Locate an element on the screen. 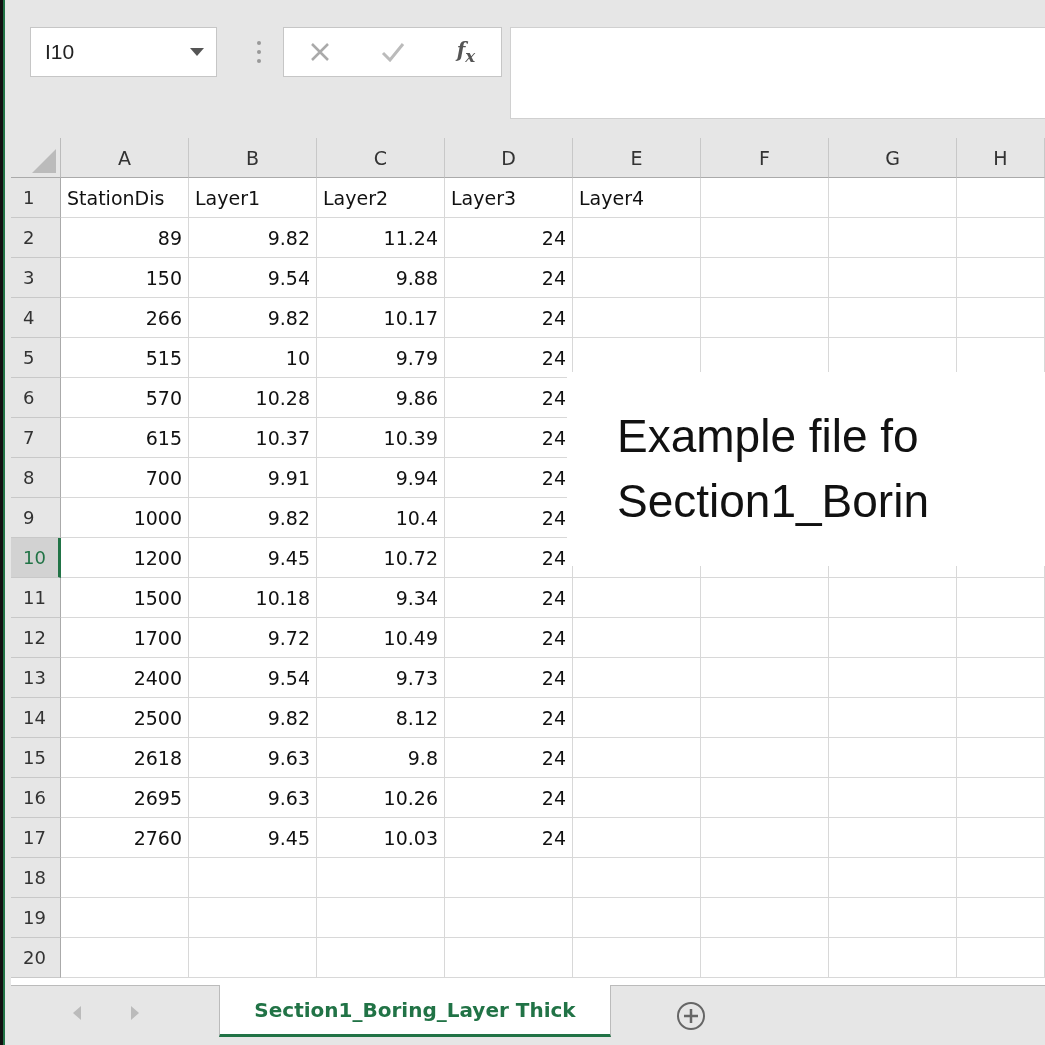 The width and height of the screenshot is (1045, 1045). formula-field is located at coordinates (777, 73).